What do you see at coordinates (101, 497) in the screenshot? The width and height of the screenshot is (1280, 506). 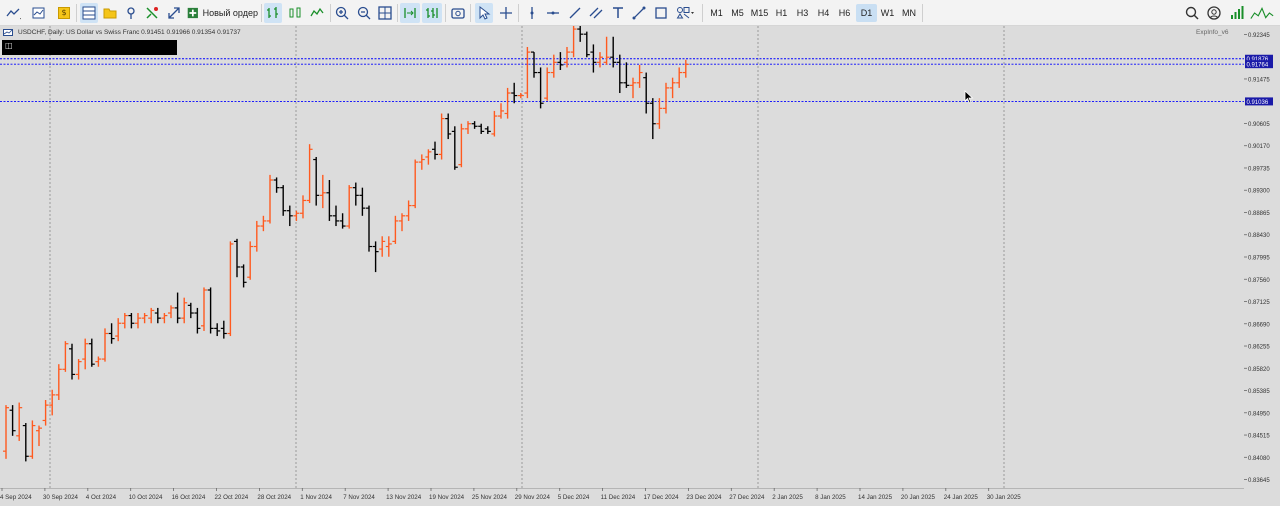 I see `date-tick-label: 4 Oct 2024` at bounding box center [101, 497].